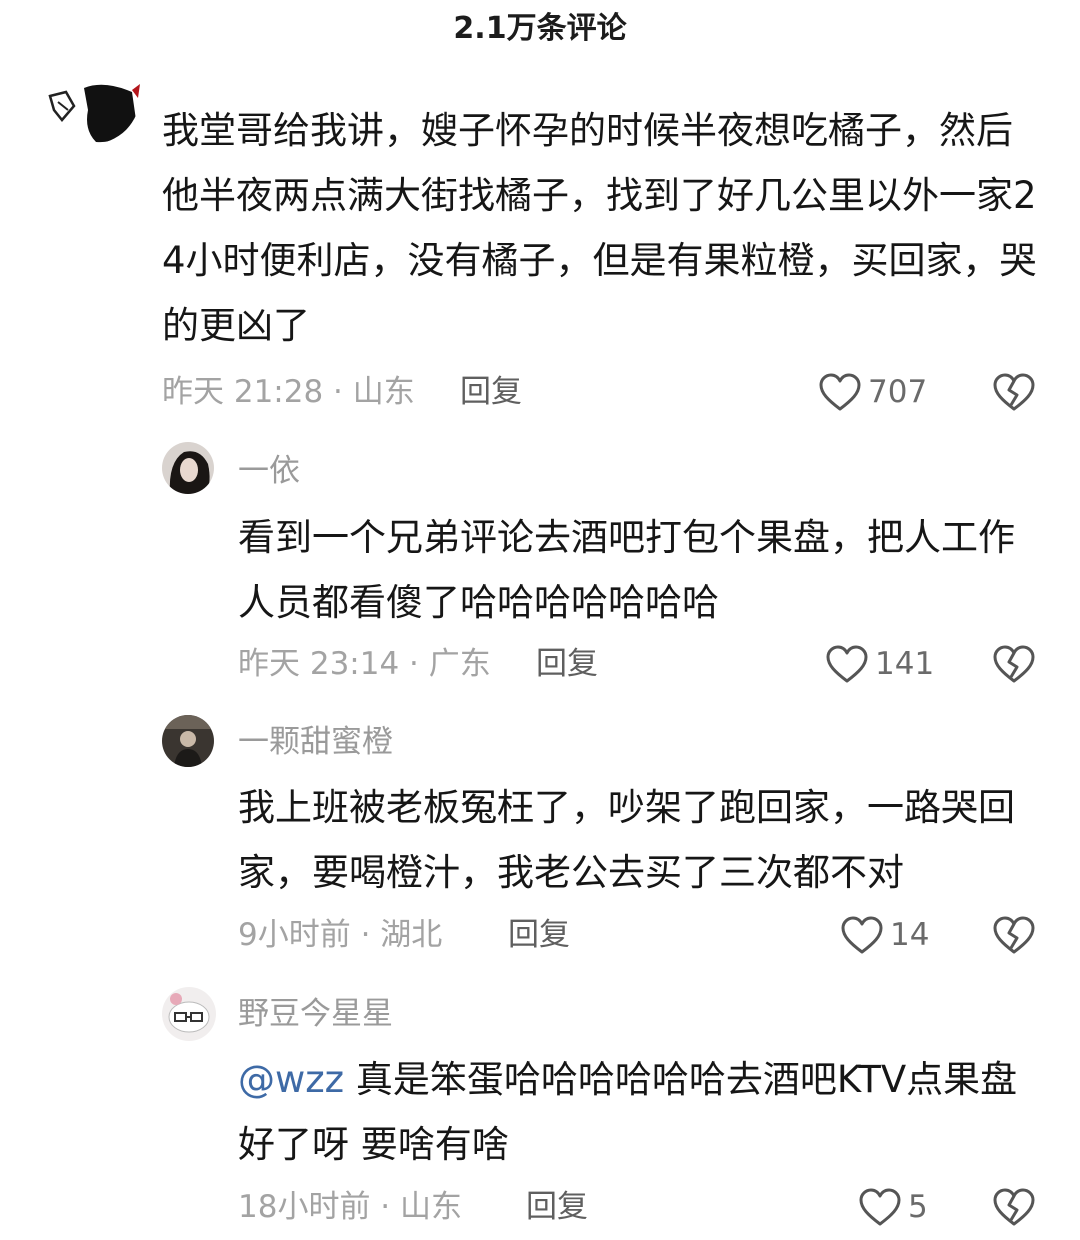 The height and width of the screenshot is (1240, 1080). I want to click on like-count: 141, so click(905, 664).